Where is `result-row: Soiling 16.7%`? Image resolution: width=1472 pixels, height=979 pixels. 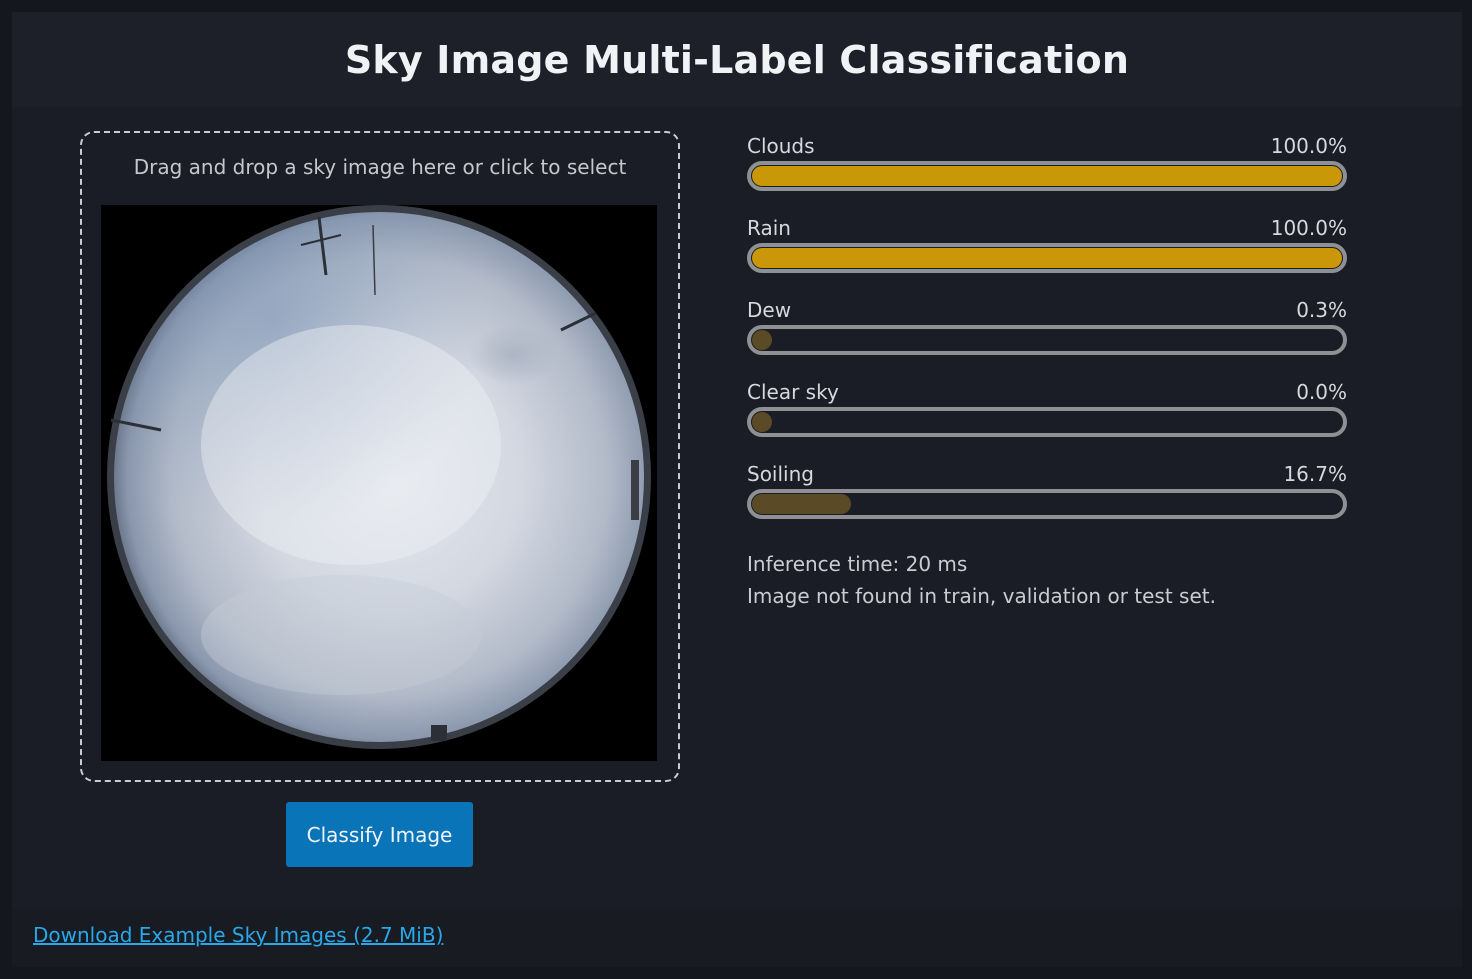
result-row: Soiling 16.7% is located at coordinates (1047, 501).